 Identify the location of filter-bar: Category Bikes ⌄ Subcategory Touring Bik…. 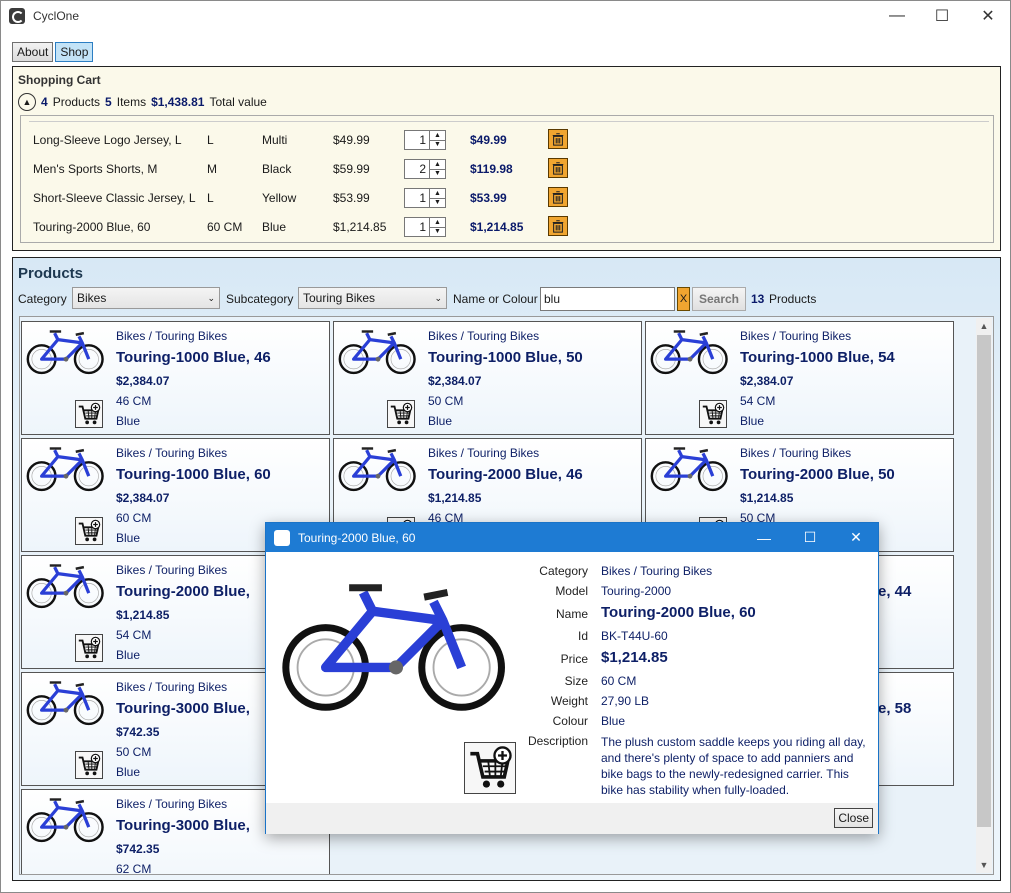
(503, 299).